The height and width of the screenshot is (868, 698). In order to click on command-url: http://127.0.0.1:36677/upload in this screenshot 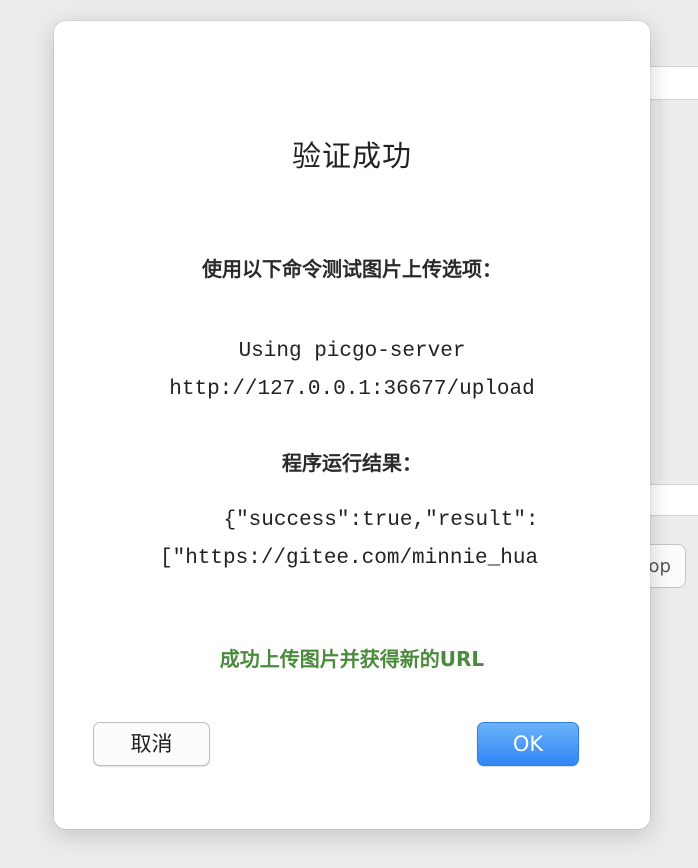, I will do `click(352, 389)`.